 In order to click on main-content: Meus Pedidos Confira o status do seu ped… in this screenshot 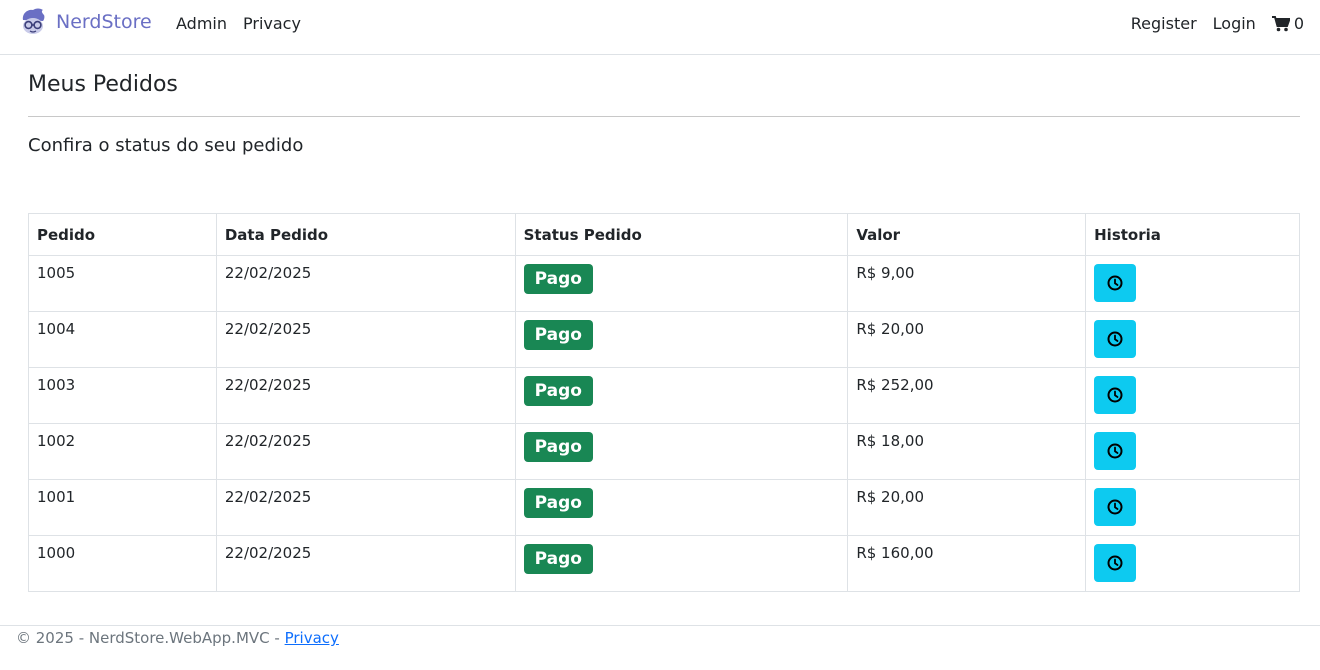, I will do `click(664, 113)`.